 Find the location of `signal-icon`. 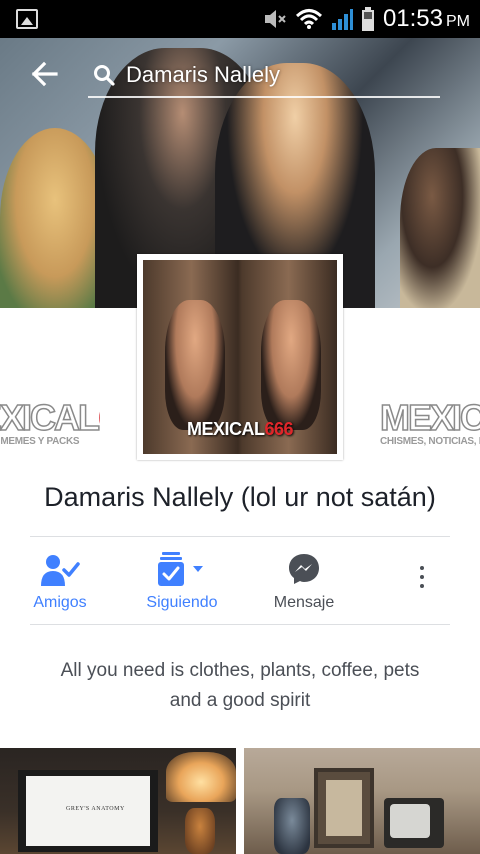

signal-icon is located at coordinates (342, 19).